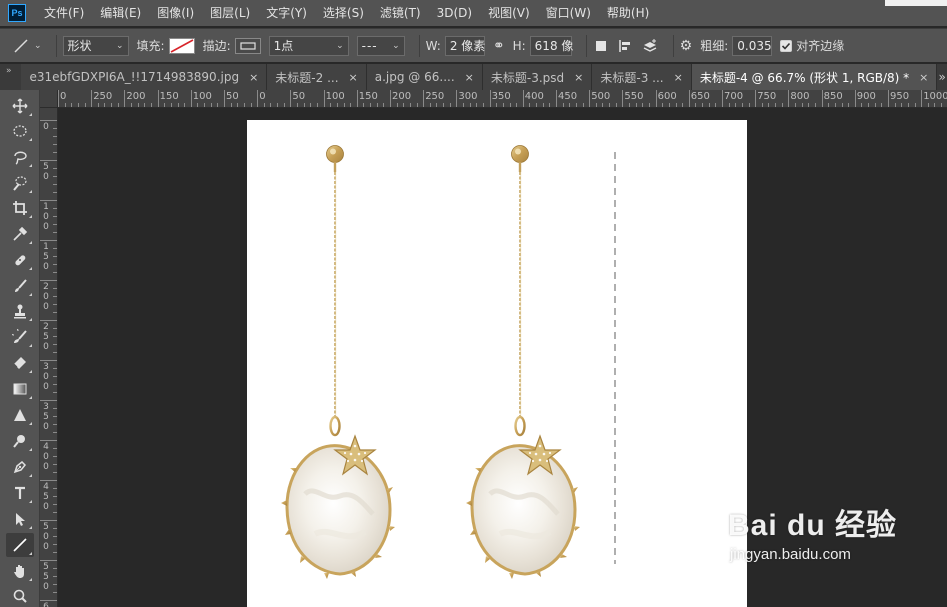 The image size is (947, 607). Describe the element at coordinates (814, 77) in the screenshot. I see `document-tab-active: 未标题-4 @ 66.7% (形状 1, RGB/8) * ×` at that location.